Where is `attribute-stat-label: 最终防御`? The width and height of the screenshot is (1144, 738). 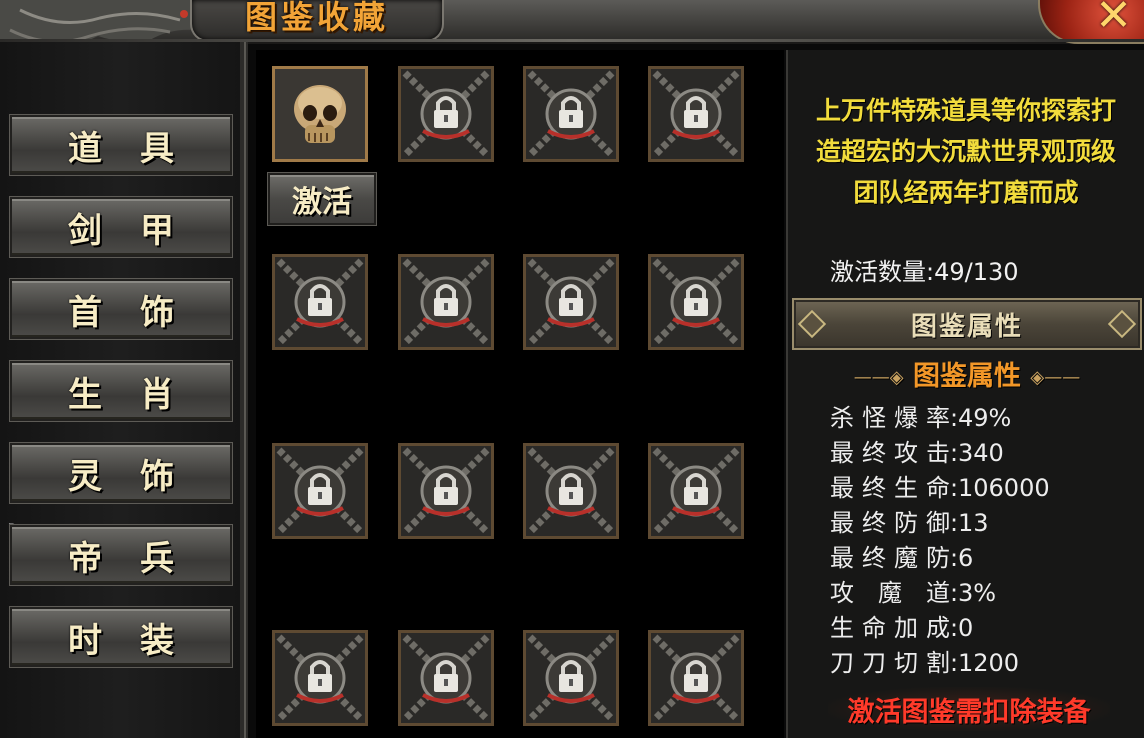
attribute-stat-label: 最终防御 is located at coordinates (890, 523).